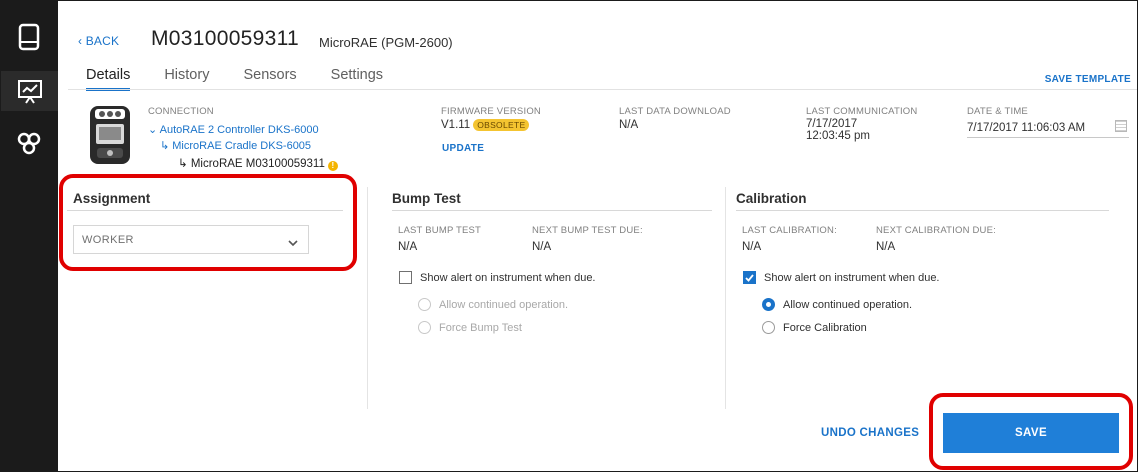 The height and width of the screenshot is (472, 1138). I want to click on tab-sensors: Sensors, so click(269, 79).